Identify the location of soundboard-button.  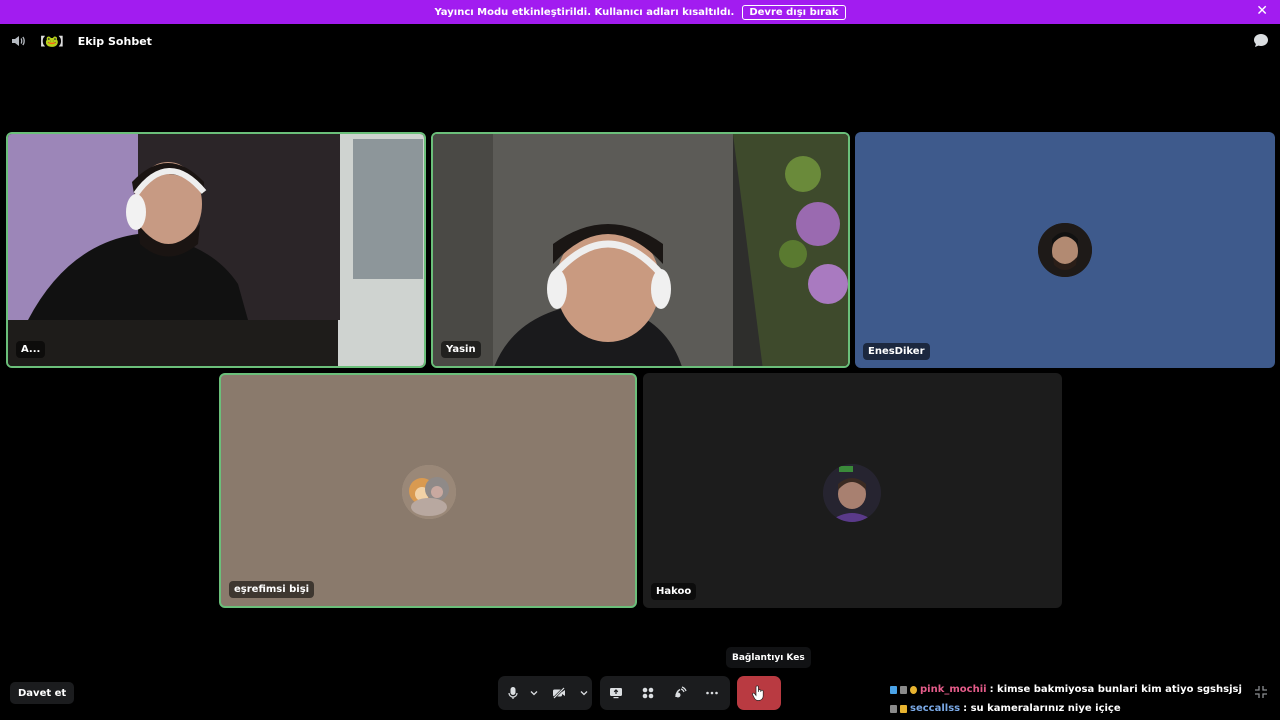
(680, 693).